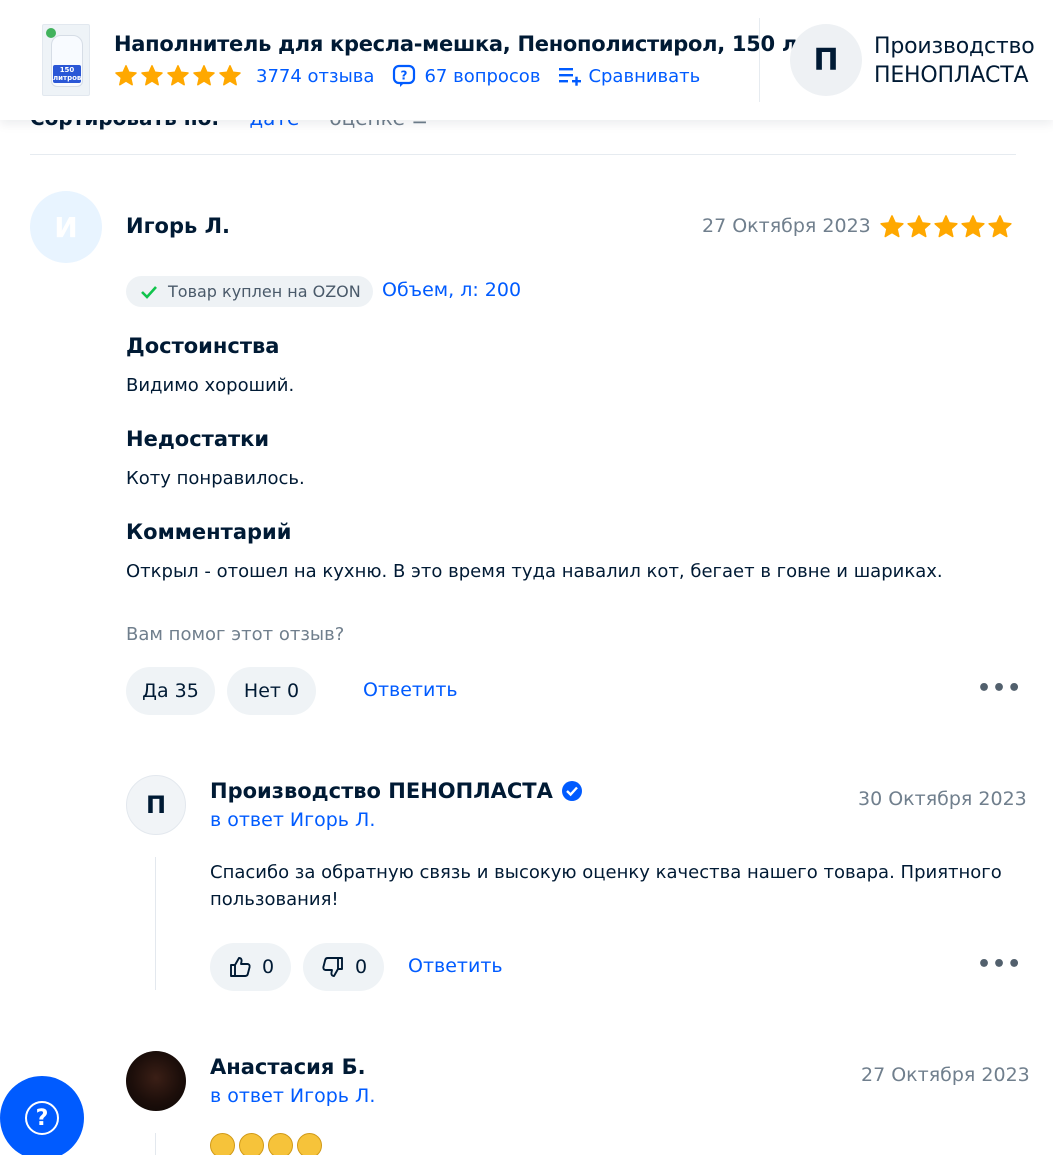 This screenshot has height=1155, width=1053. I want to click on dislike-count: 0, so click(361, 967).